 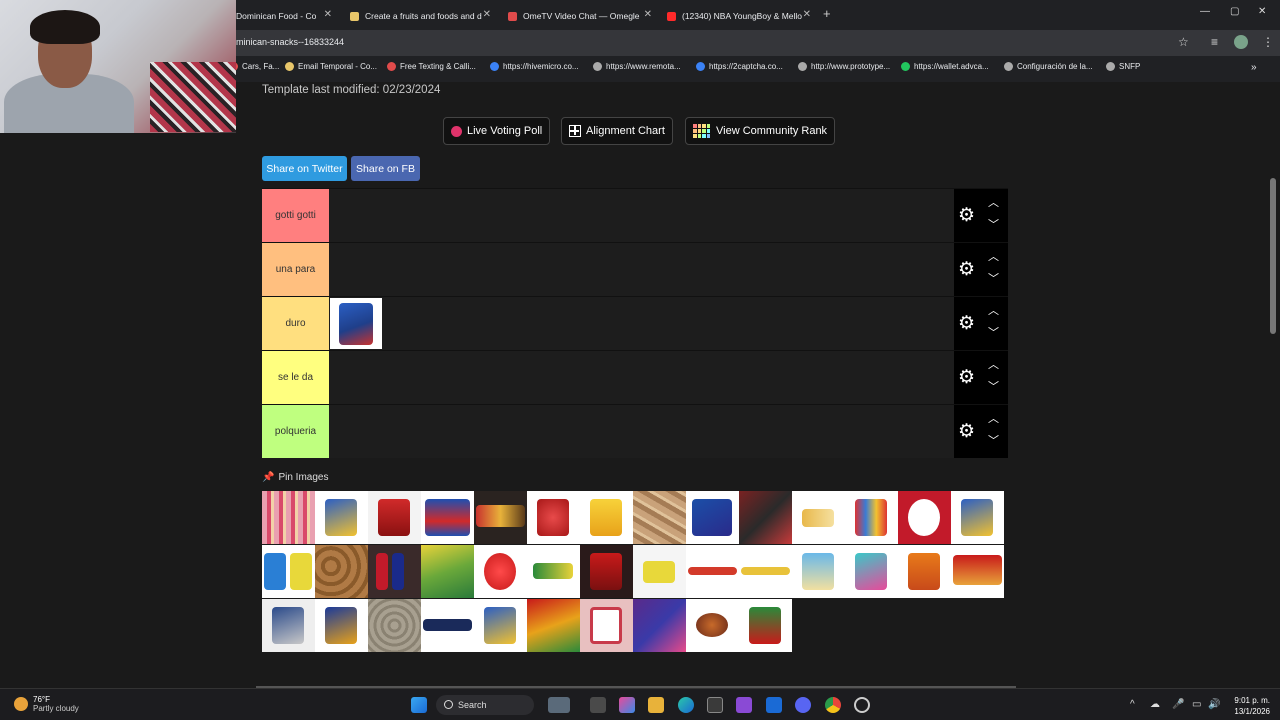 I want to click on page-scrollbar, so click(x=1273, y=256).